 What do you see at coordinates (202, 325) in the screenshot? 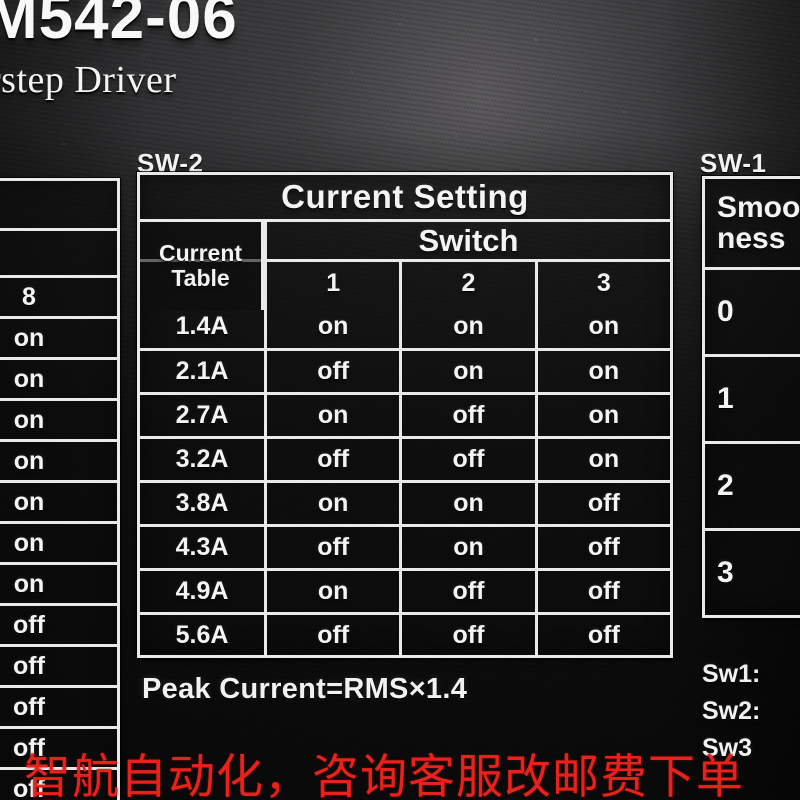
I see `current-value: 1.4A` at bounding box center [202, 325].